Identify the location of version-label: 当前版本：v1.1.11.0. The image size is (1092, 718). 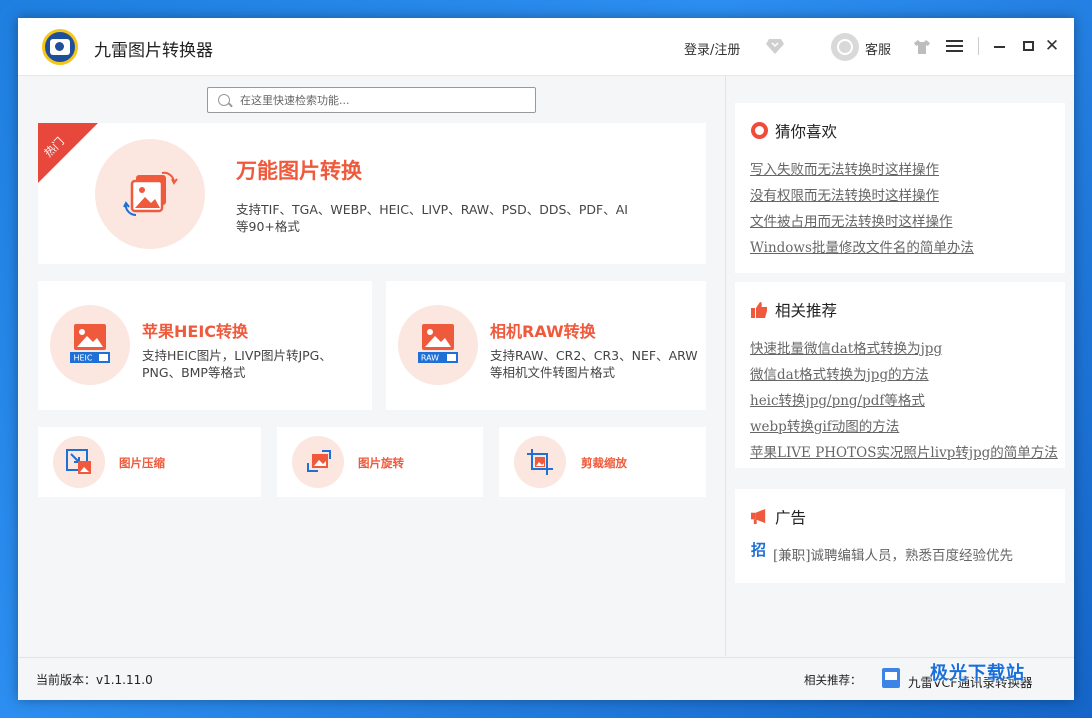
(94, 680).